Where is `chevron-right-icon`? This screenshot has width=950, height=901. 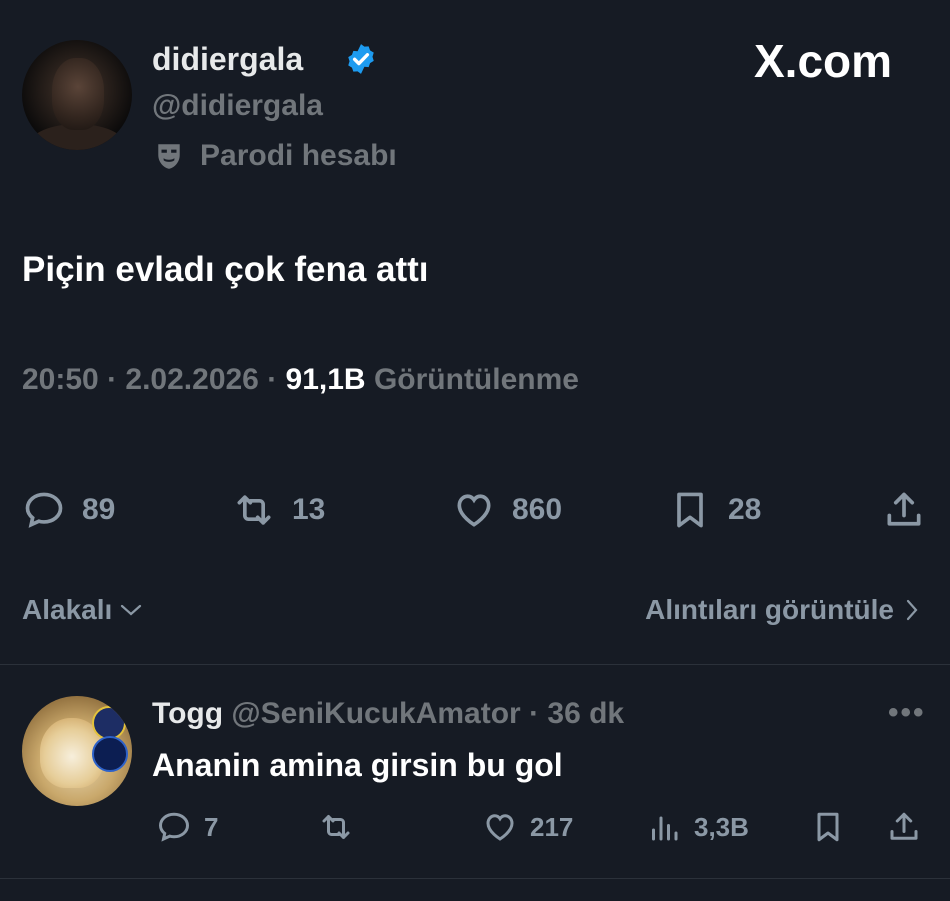
chevron-right-icon is located at coordinates (912, 610).